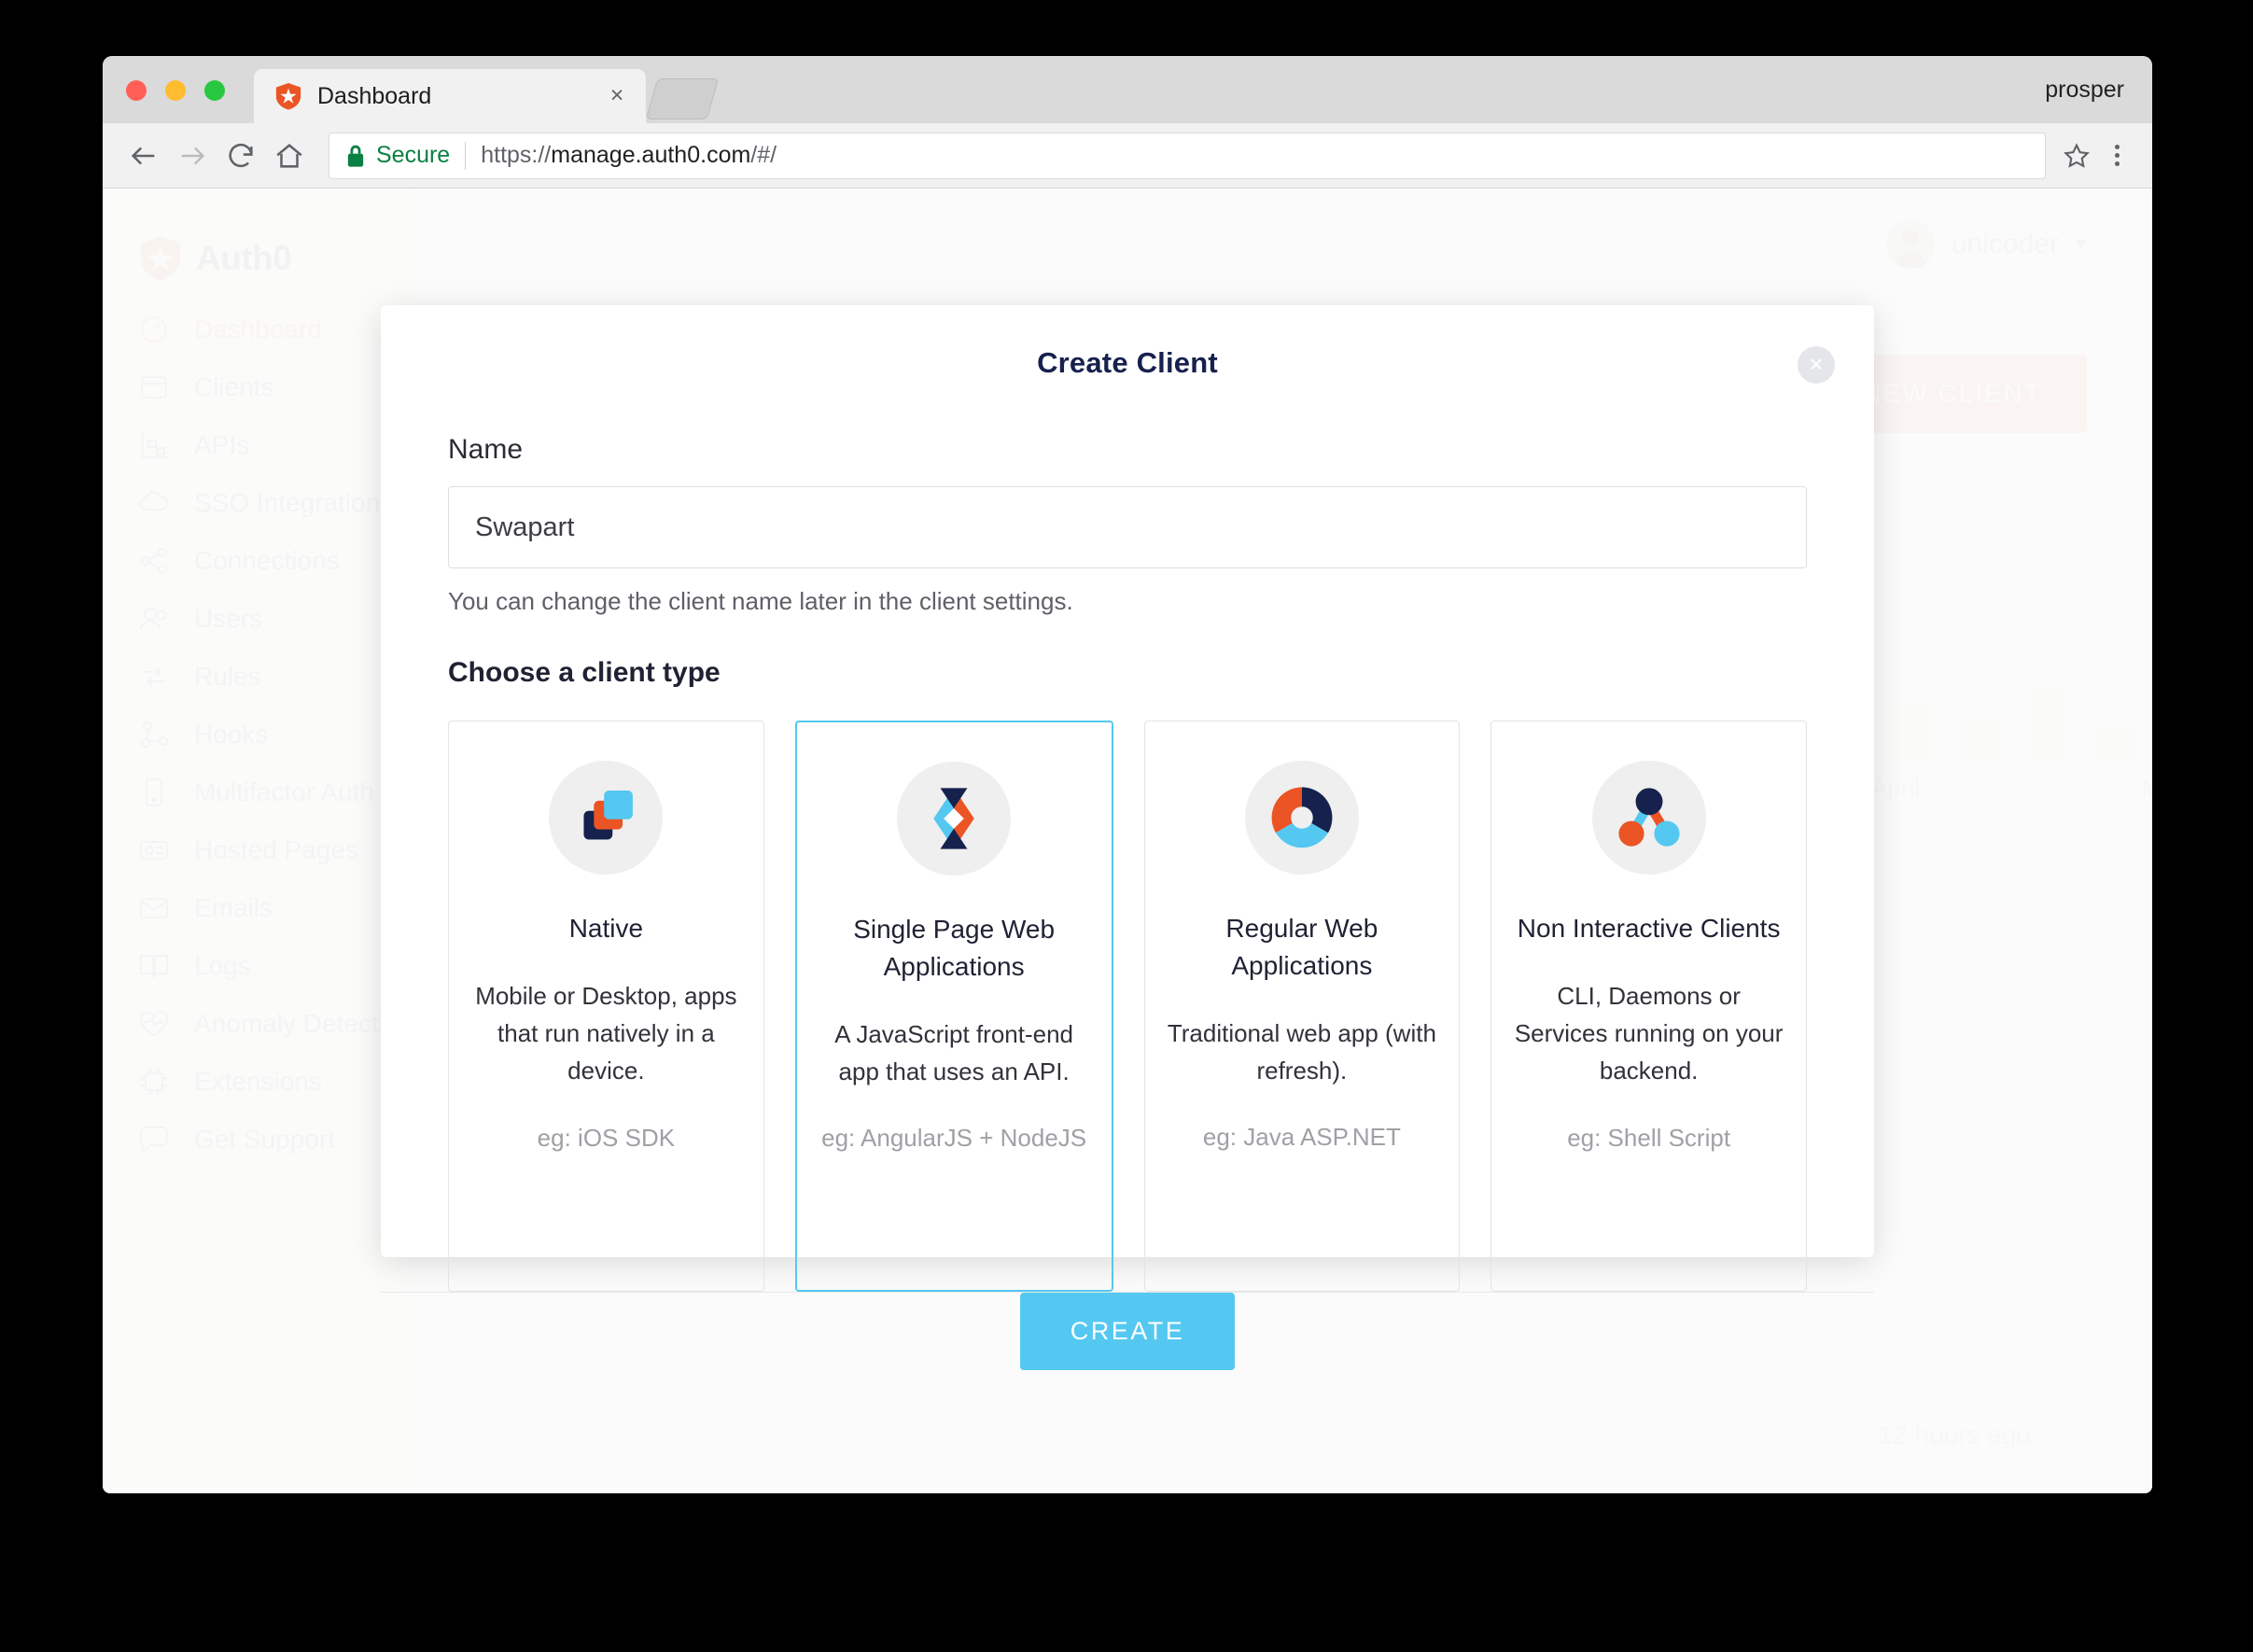 The width and height of the screenshot is (2253, 1652). Describe the element at coordinates (516, 155) in the screenshot. I see `url-scheme: https://` at that location.